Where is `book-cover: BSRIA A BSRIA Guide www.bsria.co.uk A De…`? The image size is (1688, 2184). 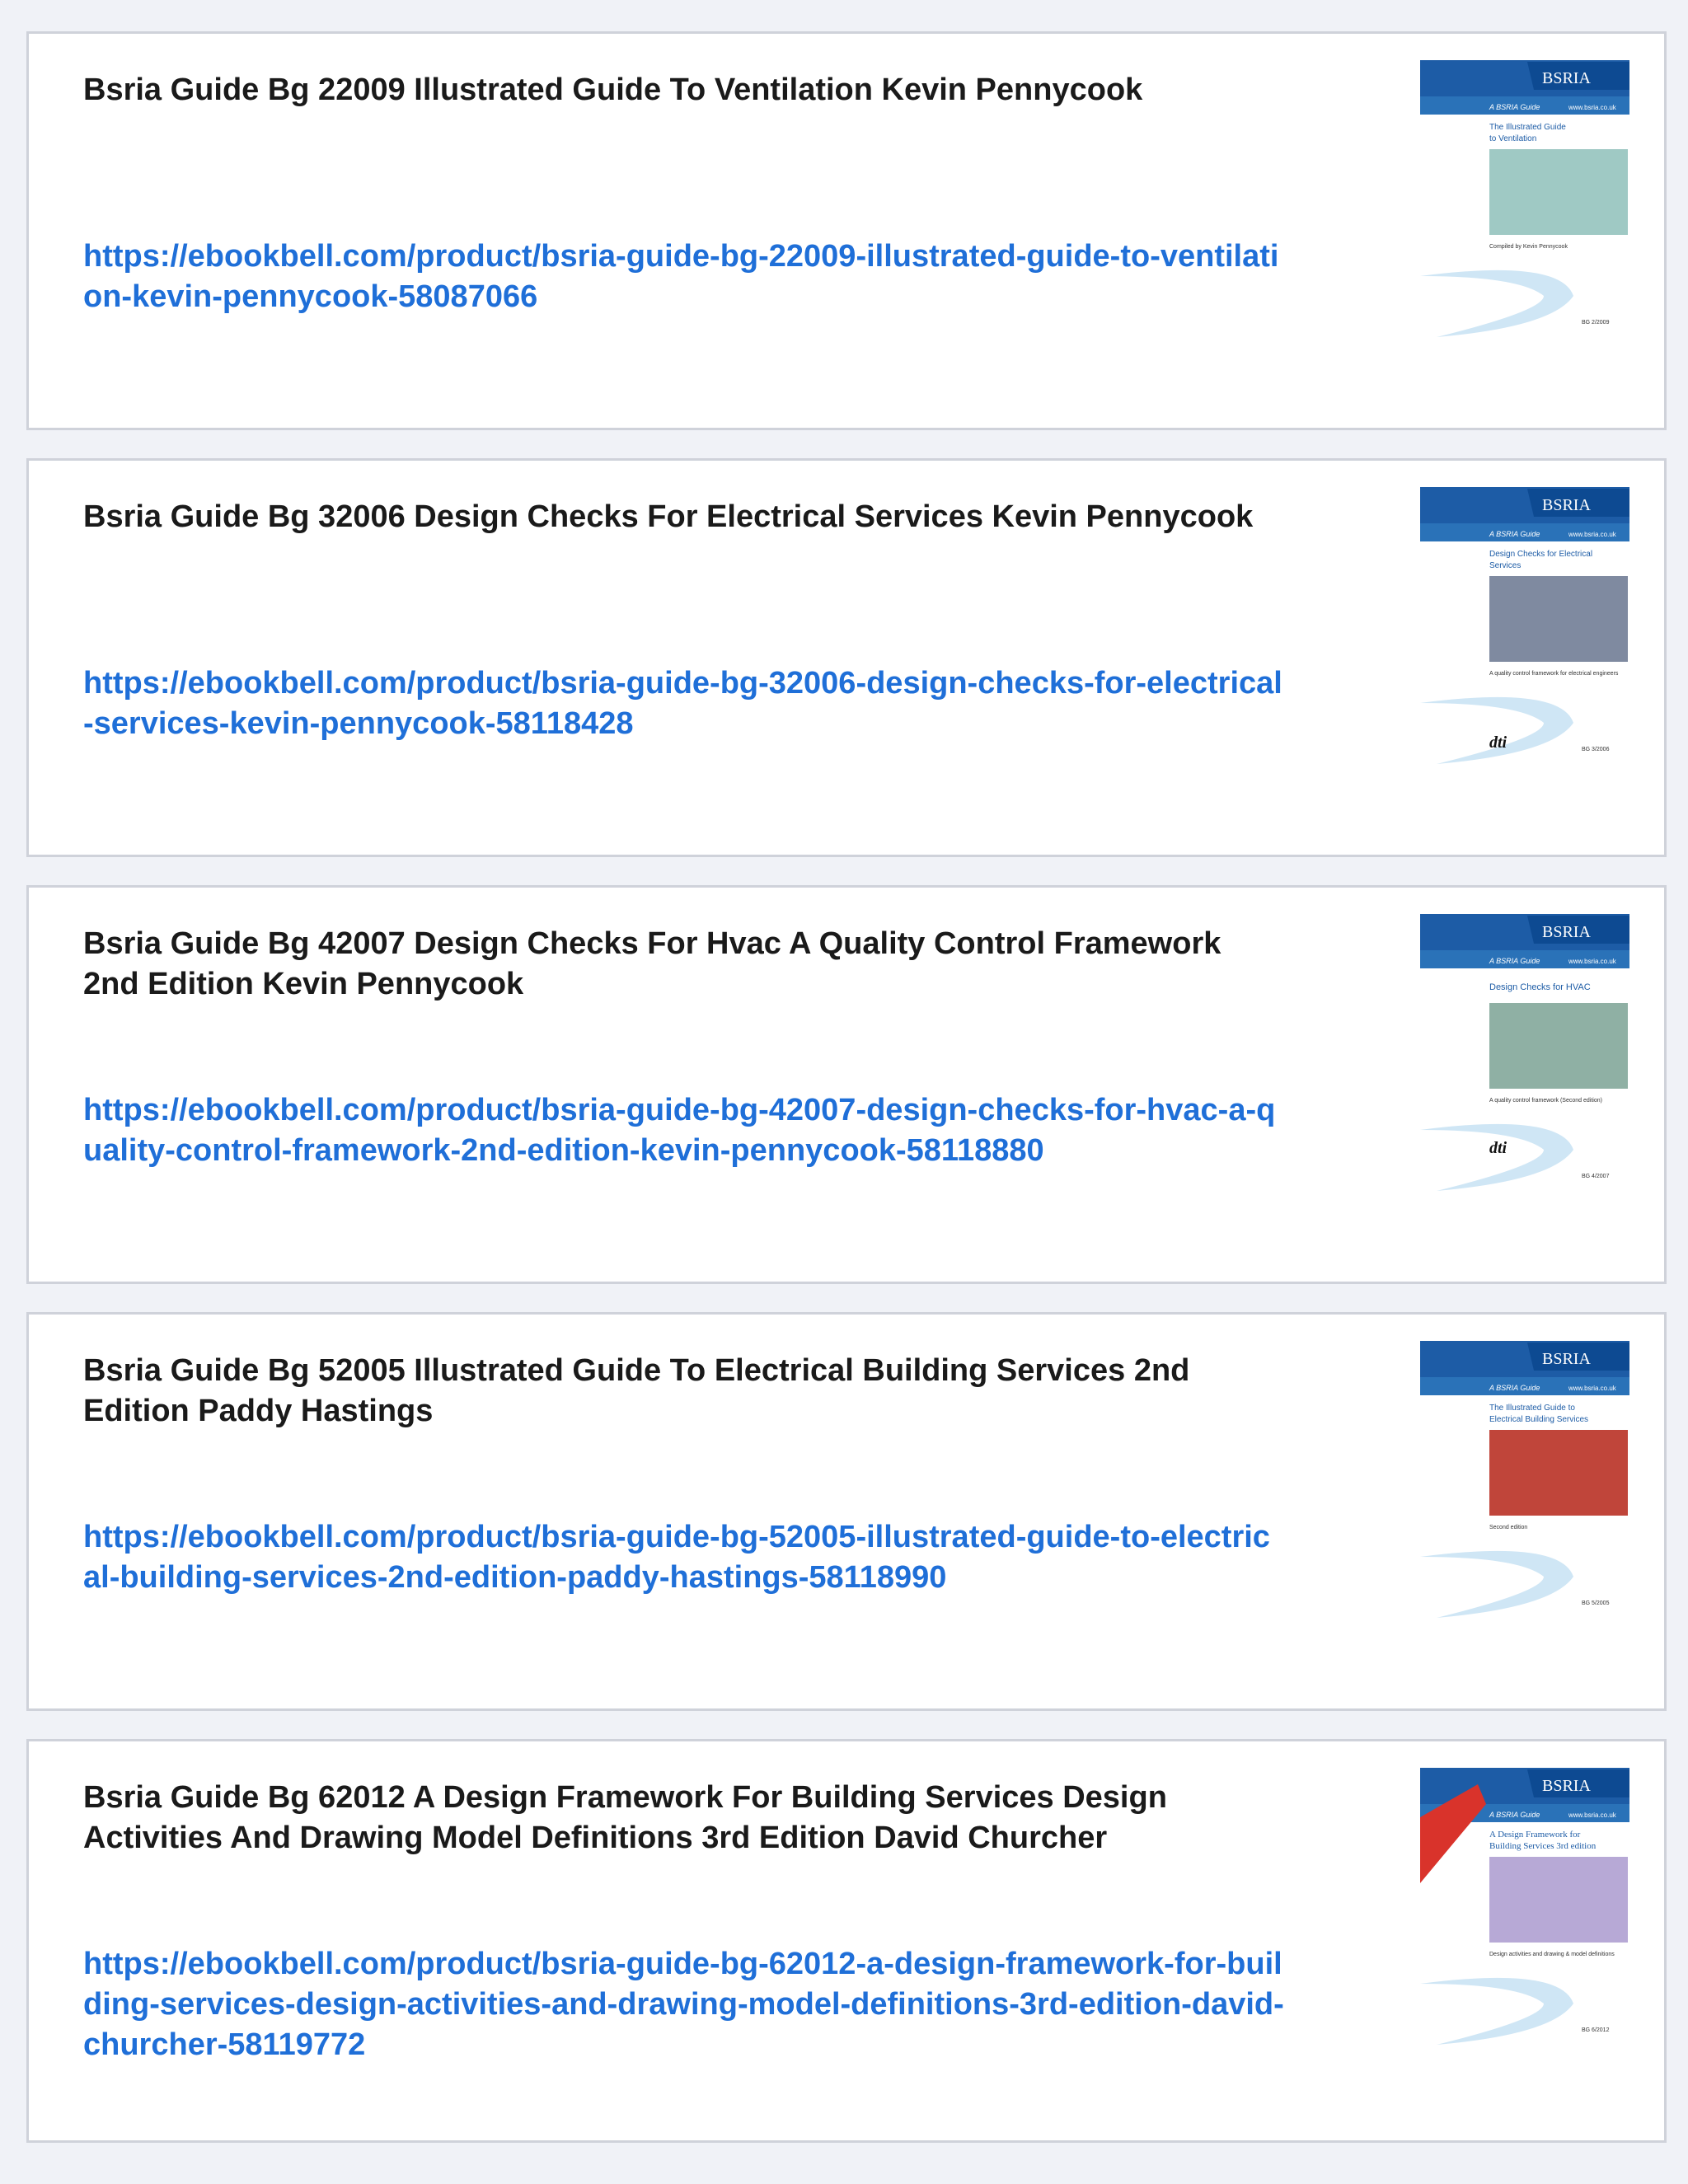 book-cover: BSRIA A BSRIA Guide www.bsria.co.uk A De… is located at coordinates (1524, 1908).